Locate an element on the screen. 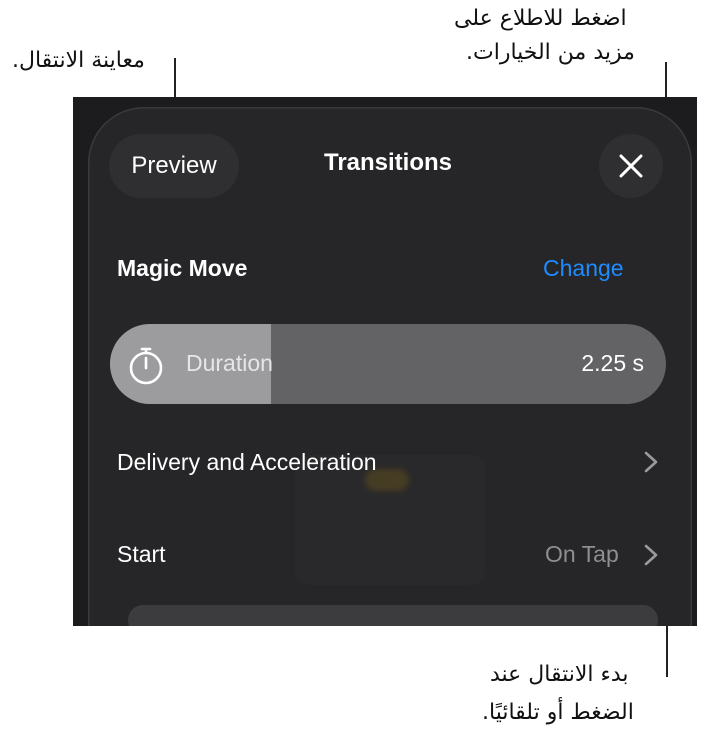 The image size is (705, 740). delivery-row-label: Delivery and Acceleration is located at coordinates (247, 462).